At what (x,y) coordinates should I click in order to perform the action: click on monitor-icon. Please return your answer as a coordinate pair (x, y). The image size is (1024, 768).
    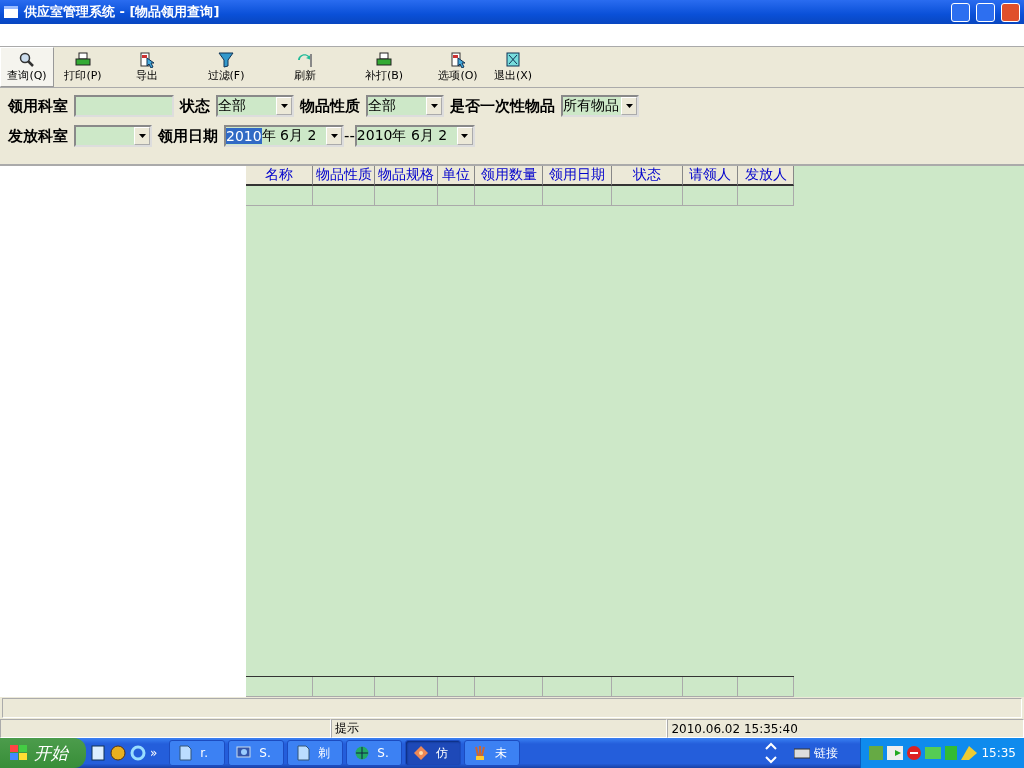
    Looking at the image, I should click on (244, 753).